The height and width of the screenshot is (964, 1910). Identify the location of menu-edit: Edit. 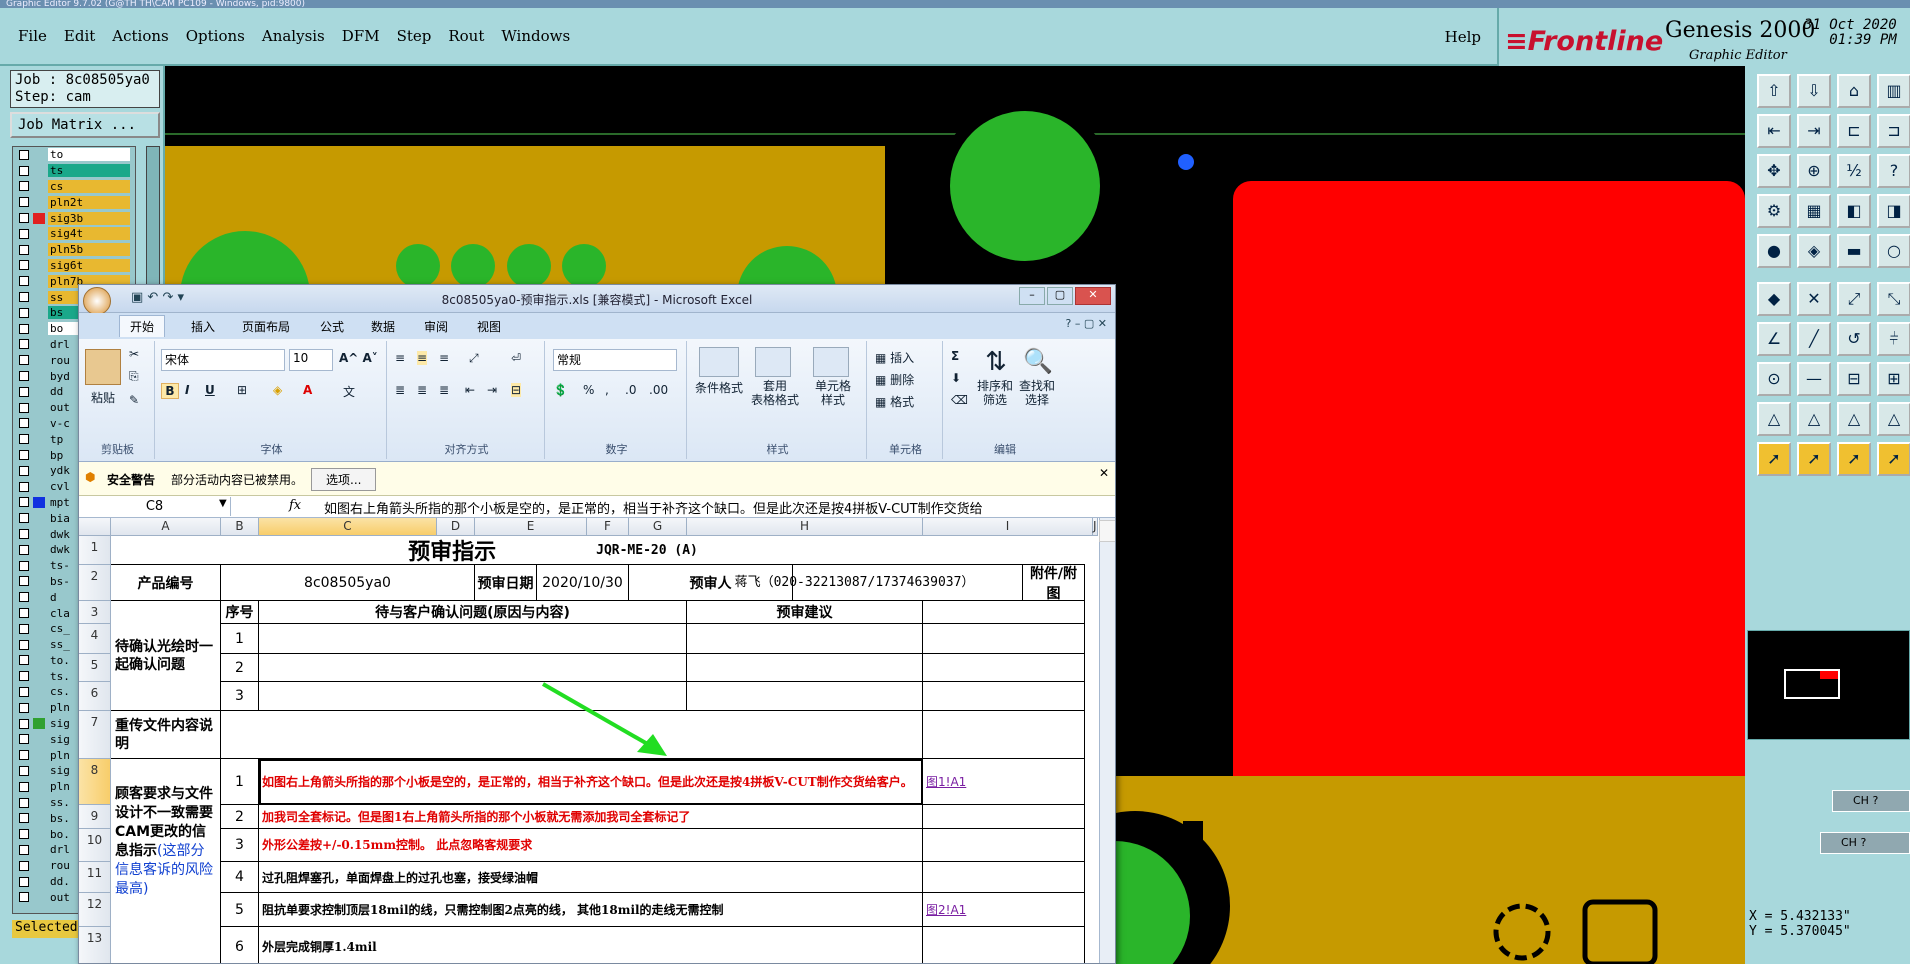
(79, 36).